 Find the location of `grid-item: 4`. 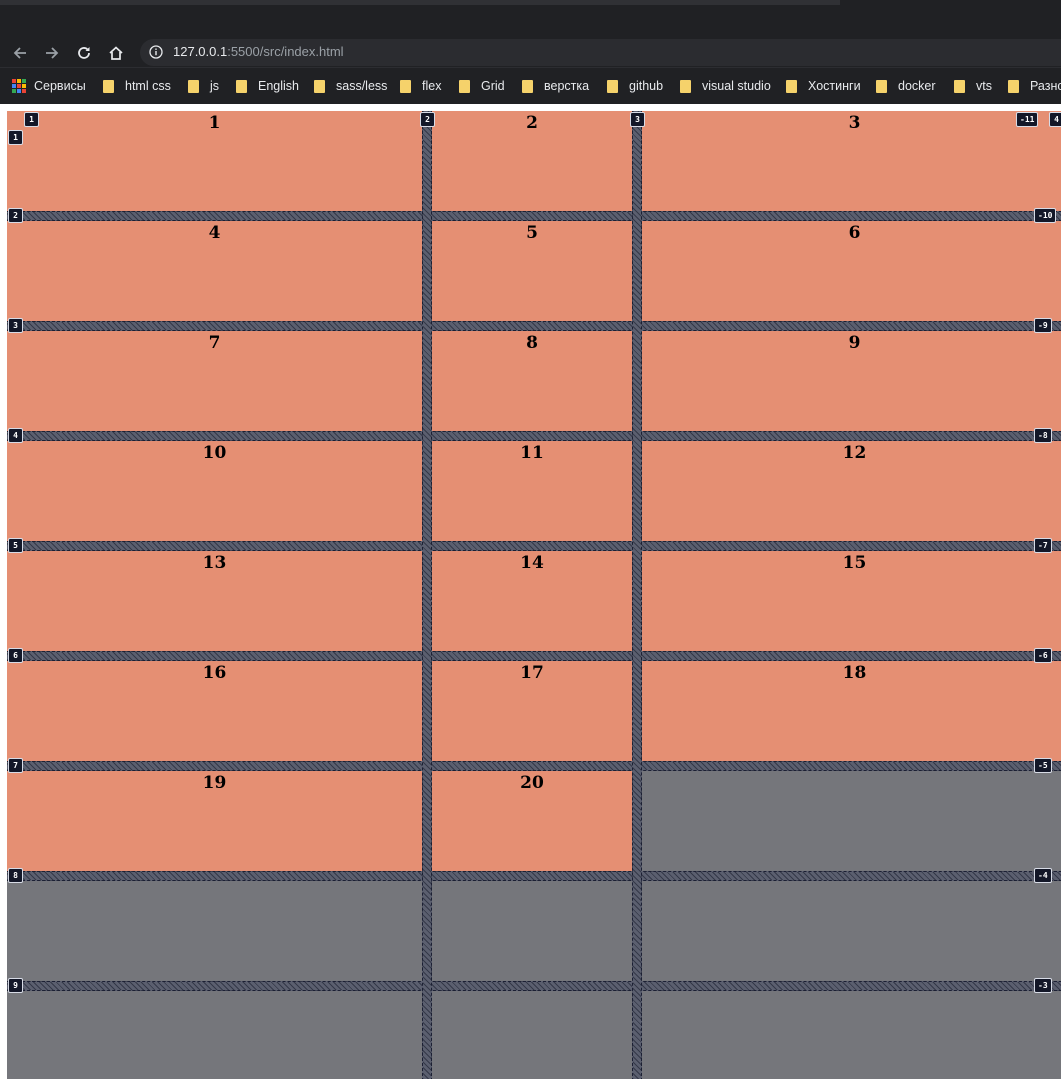

grid-item: 4 is located at coordinates (214, 271).